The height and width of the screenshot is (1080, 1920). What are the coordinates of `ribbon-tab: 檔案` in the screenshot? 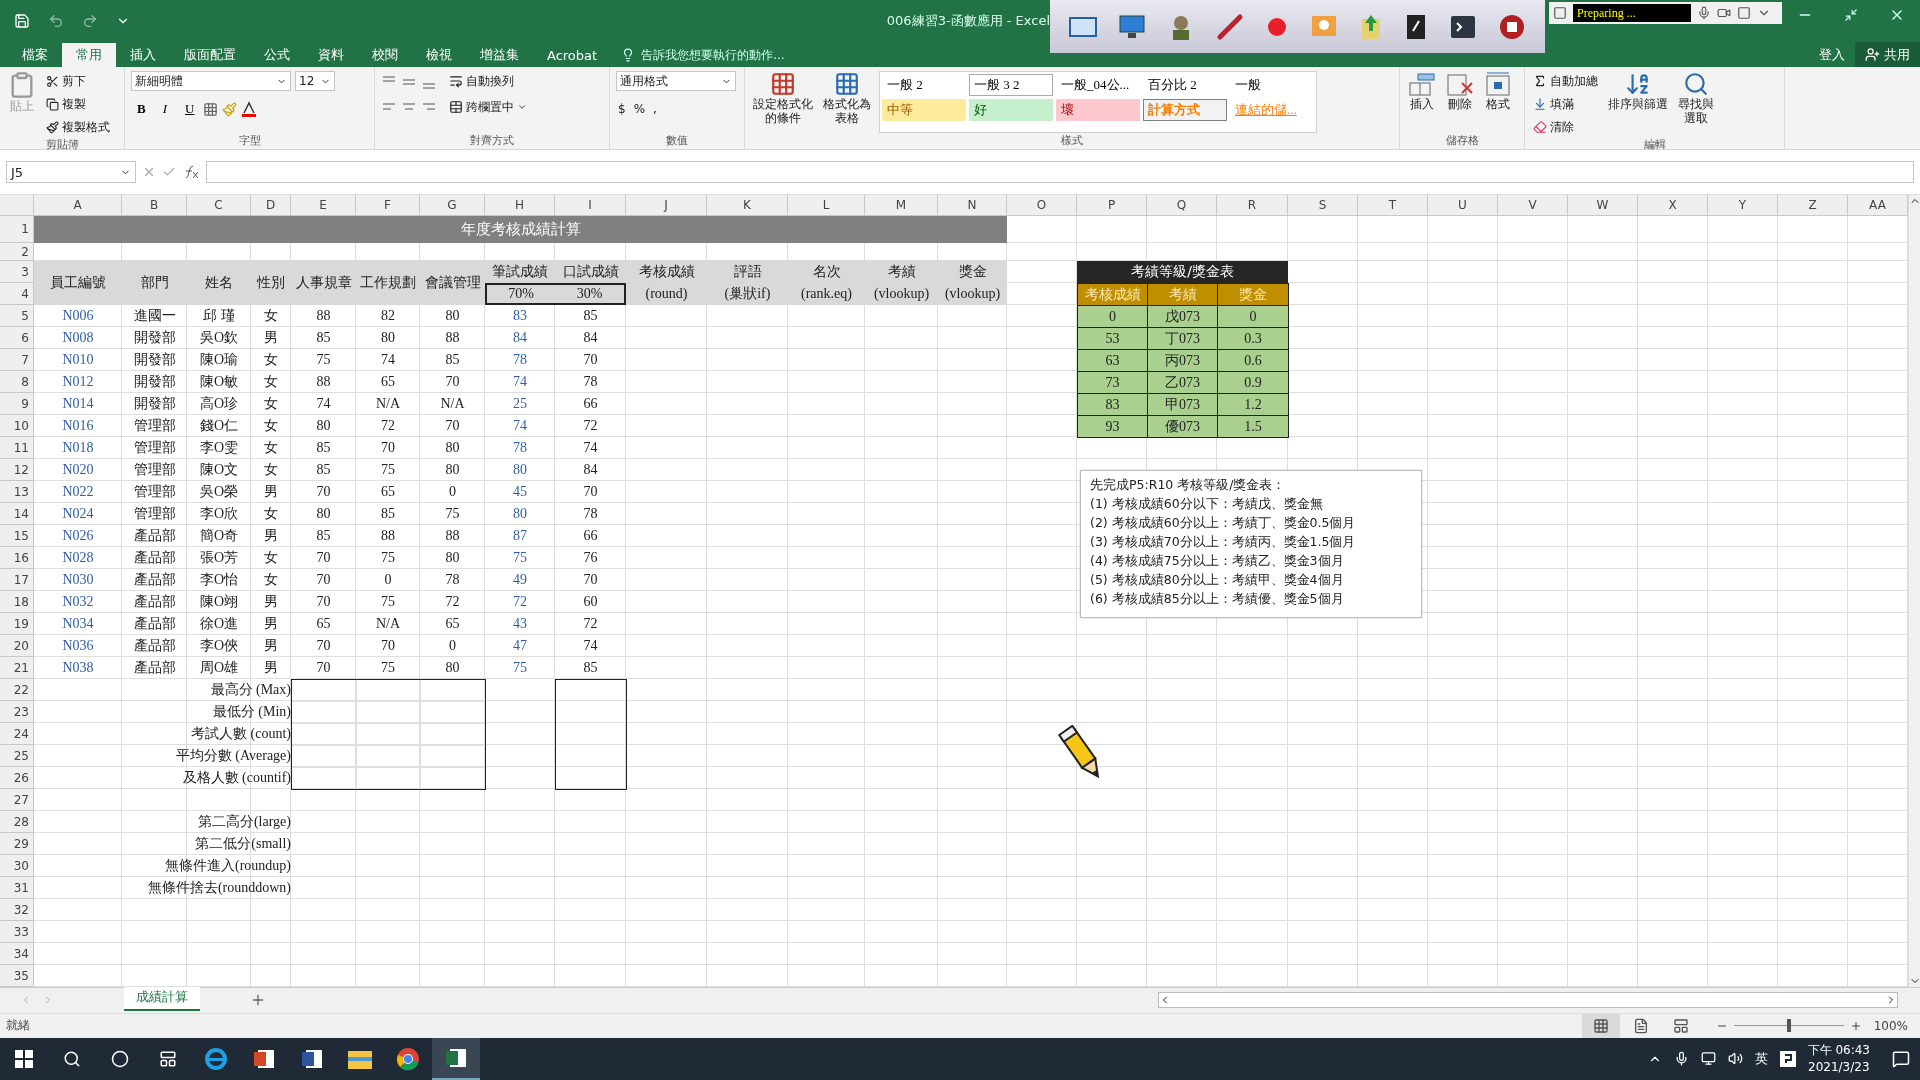 It's located at (35, 55).